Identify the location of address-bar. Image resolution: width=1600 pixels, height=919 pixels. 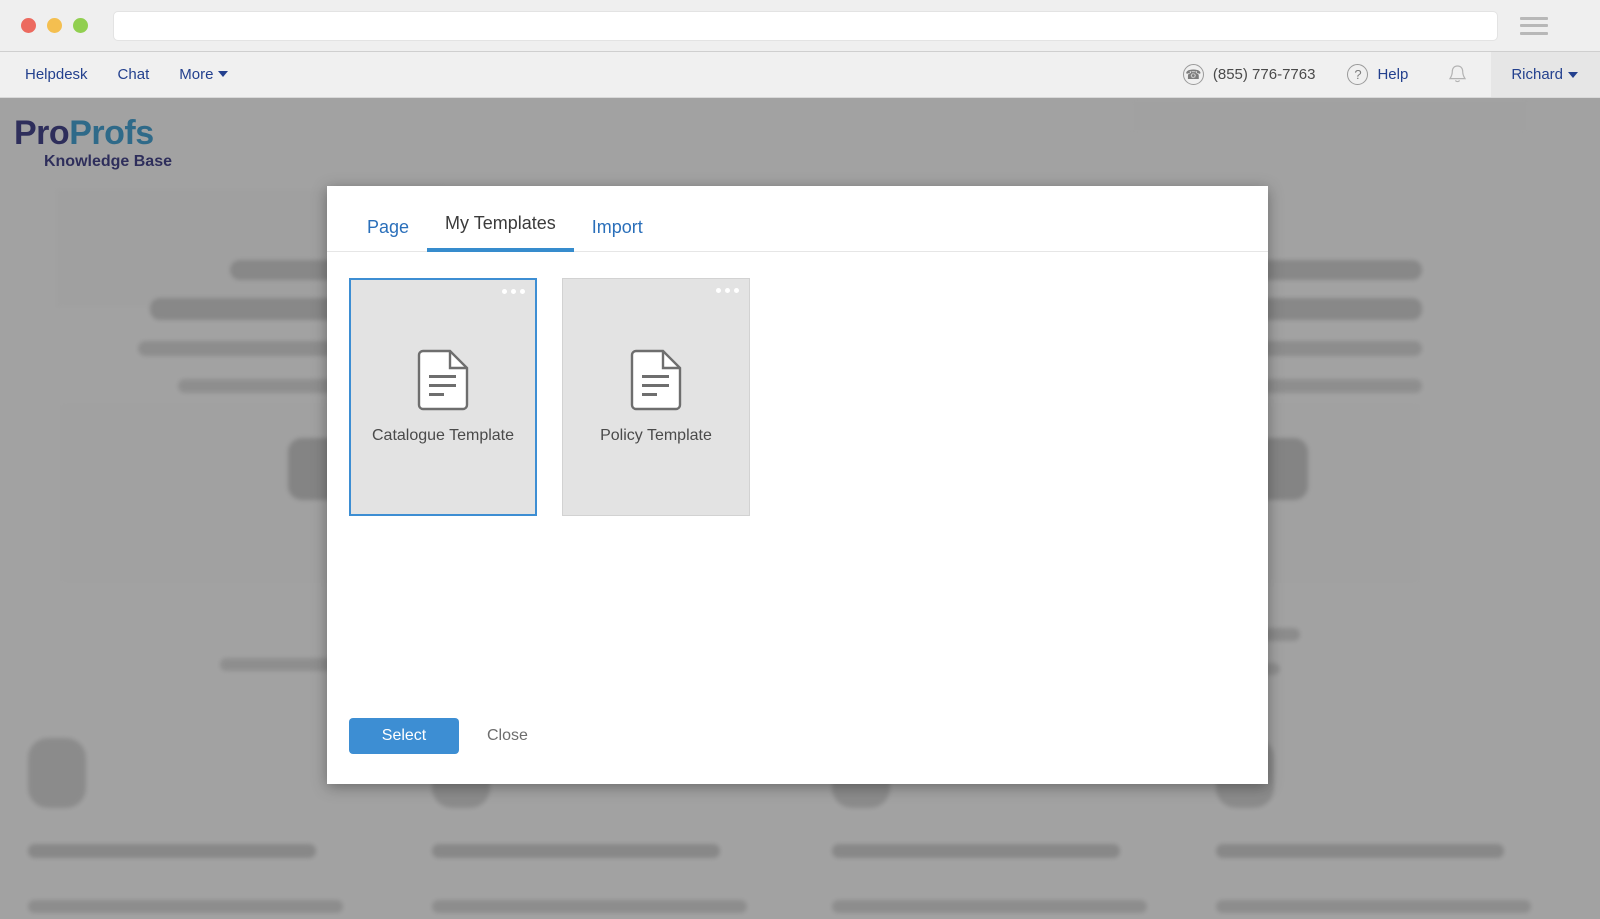
(805, 25).